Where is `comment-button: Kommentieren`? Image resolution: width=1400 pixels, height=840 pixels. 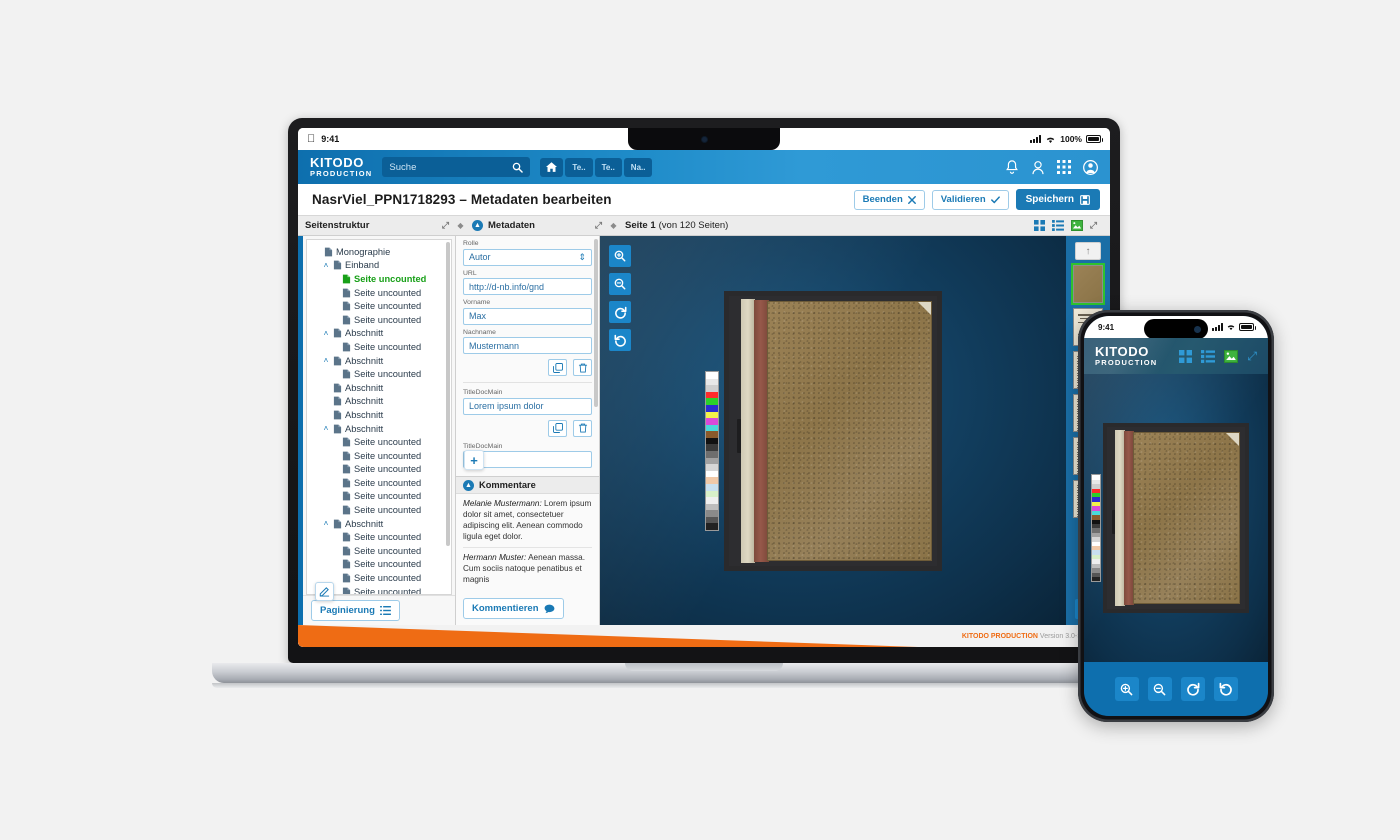
comment-button: Kommentieren is located at coordinates (513, 608).